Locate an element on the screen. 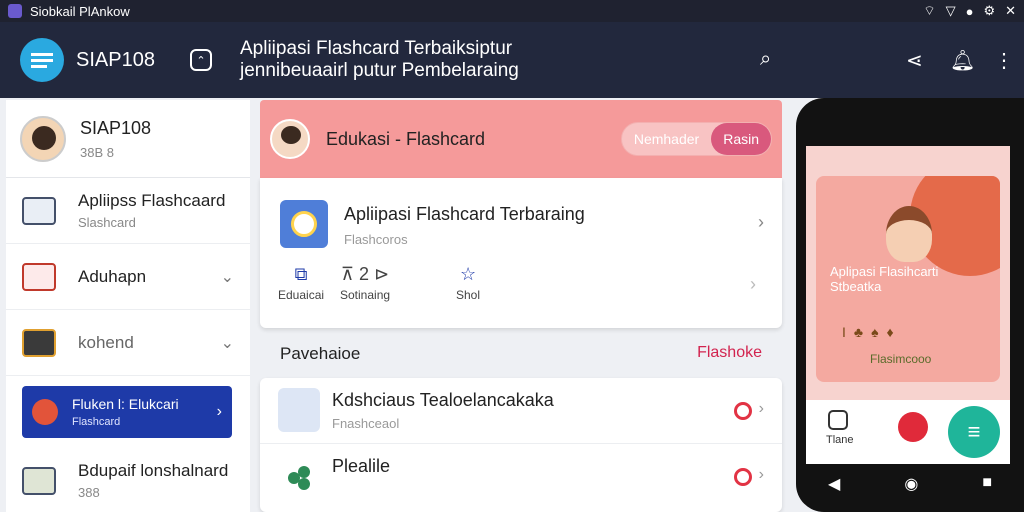 The width and height of the screenshot is (1024, 512). sidebar-item-sub: 388 is located at coordinates (89, 492).